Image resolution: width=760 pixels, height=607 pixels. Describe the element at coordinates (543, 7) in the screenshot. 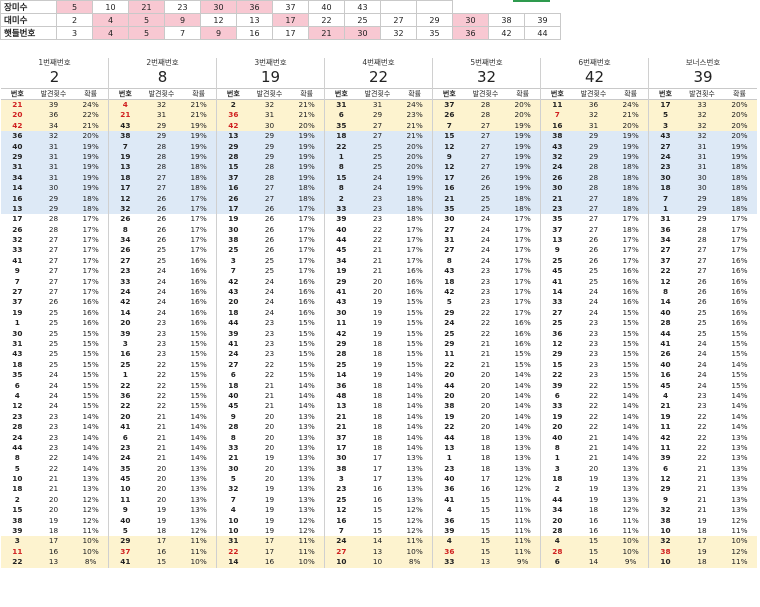

I see `summary-cell` at that location.